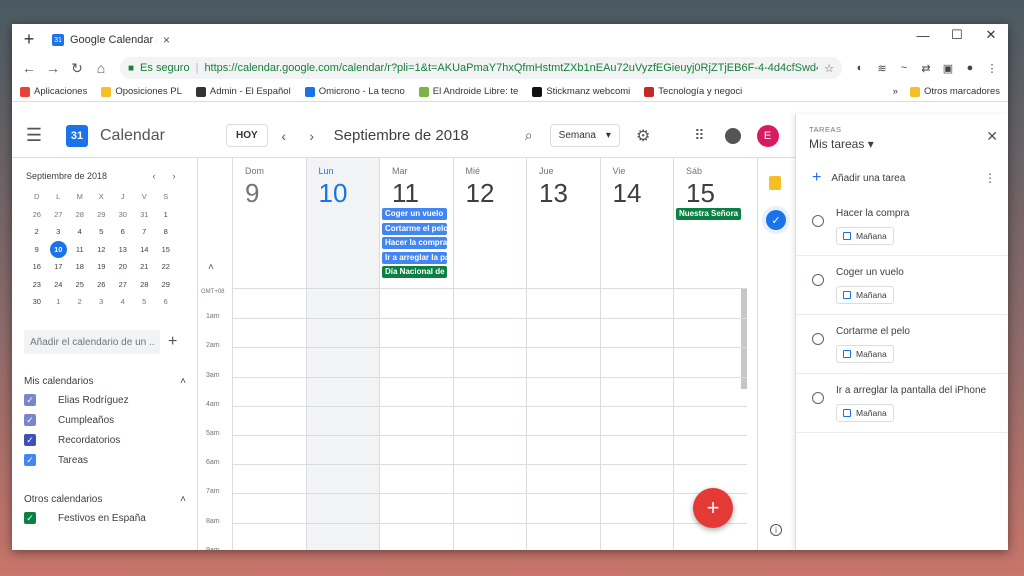  I want to click on day-header: Vie 14, so click(636, 223).